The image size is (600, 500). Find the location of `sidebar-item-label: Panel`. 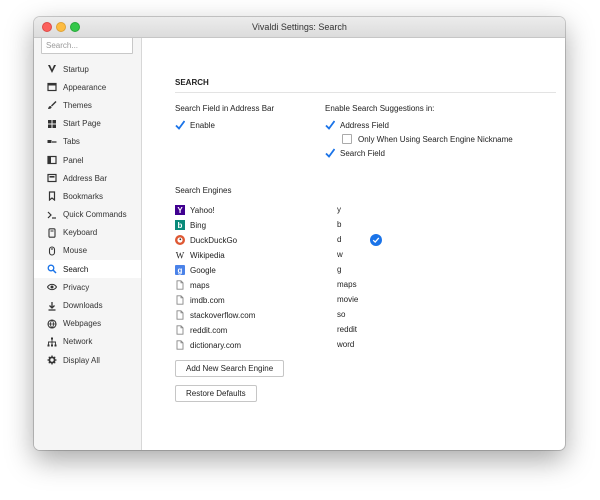

sidebar-item-label: Panel is located at coordinates (73, 160).